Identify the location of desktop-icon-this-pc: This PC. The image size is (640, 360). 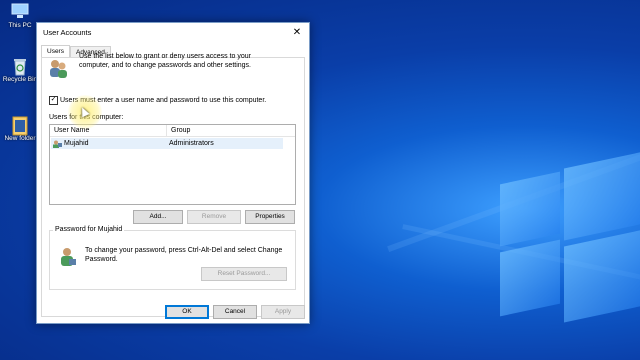
(20, 15).